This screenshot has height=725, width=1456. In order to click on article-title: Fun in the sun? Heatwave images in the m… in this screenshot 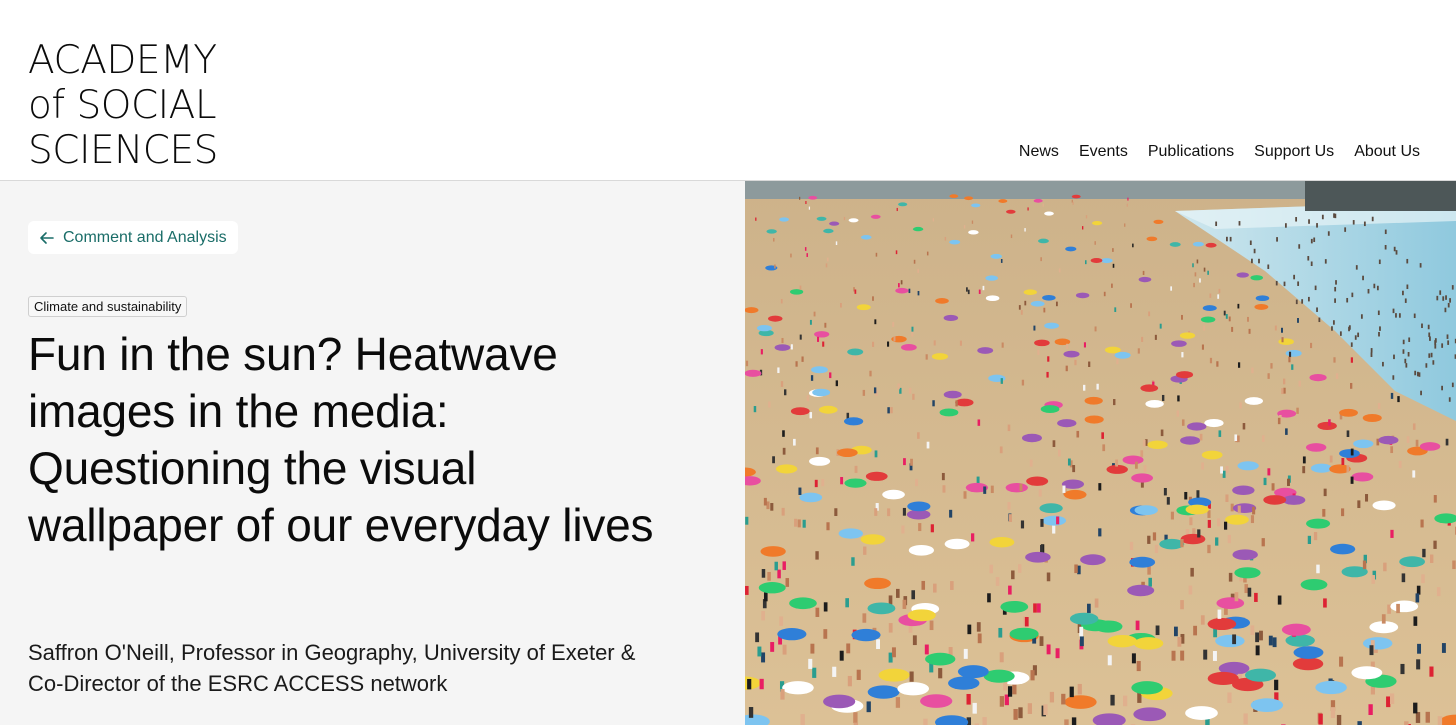, I will do `click(341, 439)`.